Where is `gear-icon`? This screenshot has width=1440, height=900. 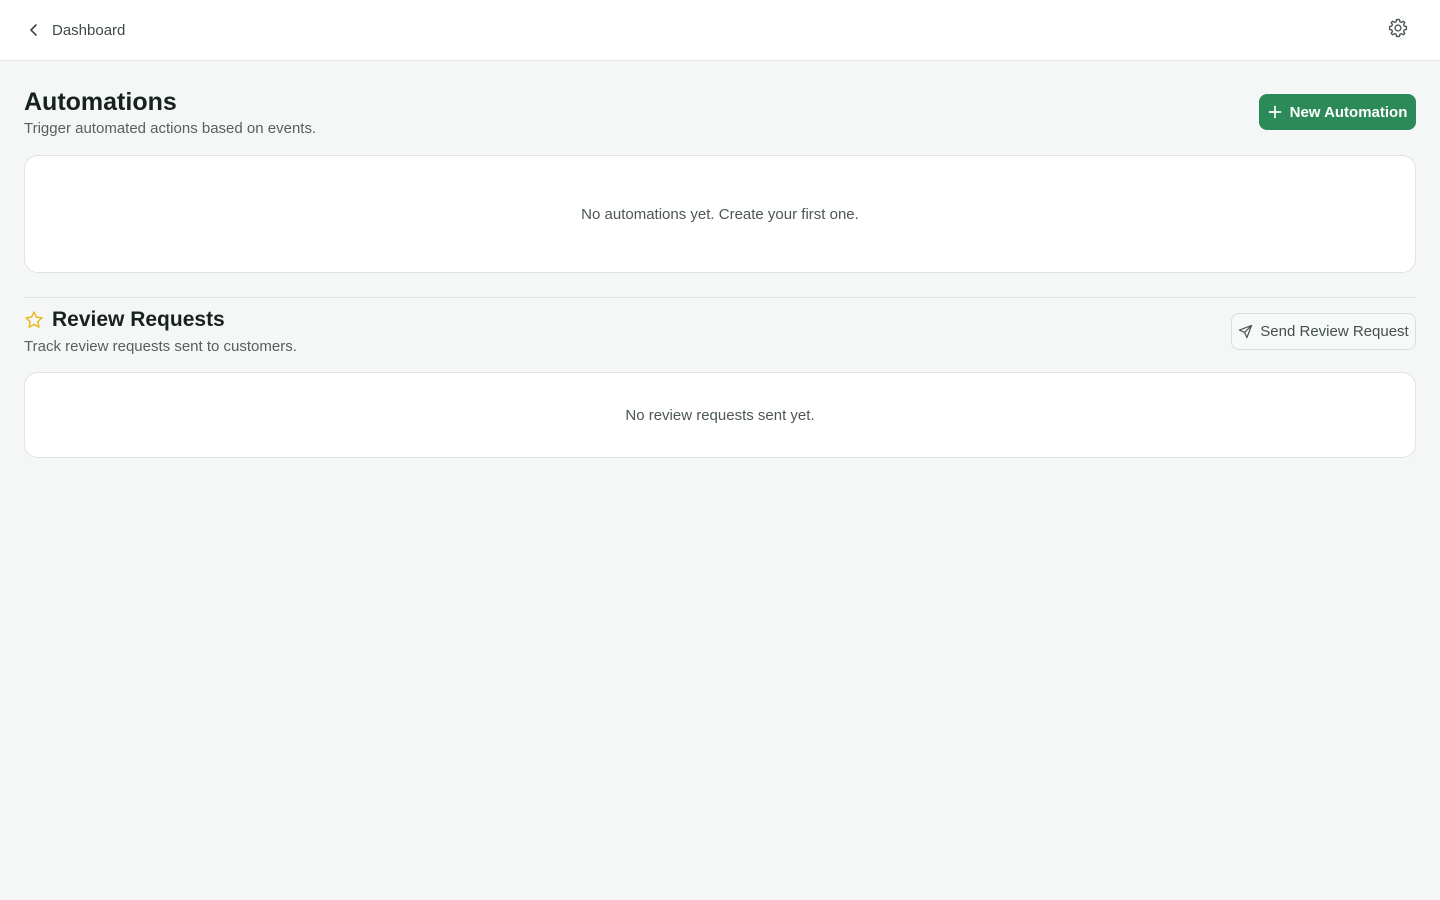
gear-icon is located at coordinates (1398, 30).